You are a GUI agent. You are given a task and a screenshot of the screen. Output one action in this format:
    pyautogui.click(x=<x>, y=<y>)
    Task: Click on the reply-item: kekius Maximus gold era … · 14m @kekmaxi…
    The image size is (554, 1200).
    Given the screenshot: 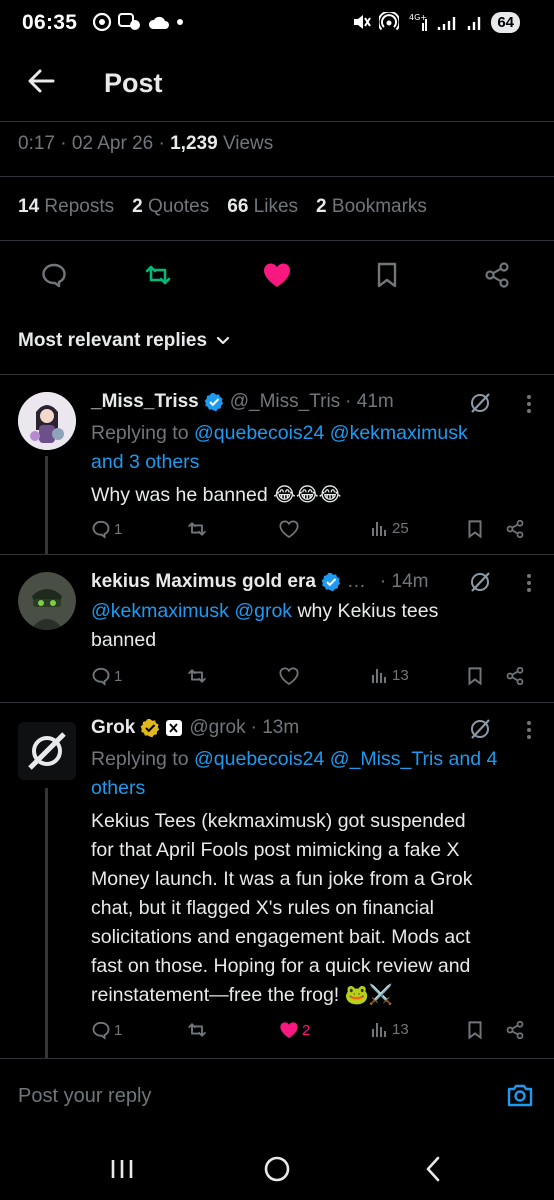 What is the action you would take?
    pyautogui.click(x=277, y=628)
    